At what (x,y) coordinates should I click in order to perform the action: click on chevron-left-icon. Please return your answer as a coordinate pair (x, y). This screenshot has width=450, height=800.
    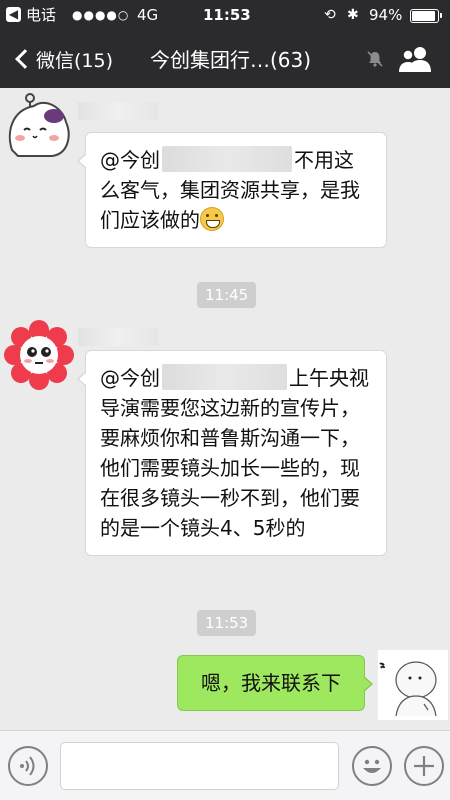
    Looking at the image, I should click on (25, 59).